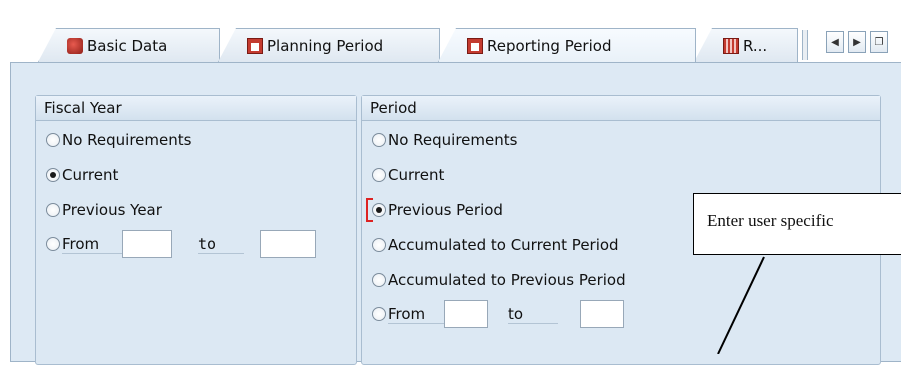  What do you see at coordinates (805, 45) in the screenshot?
I see `tab-overflow-separator` at bounding box center [805, 45].